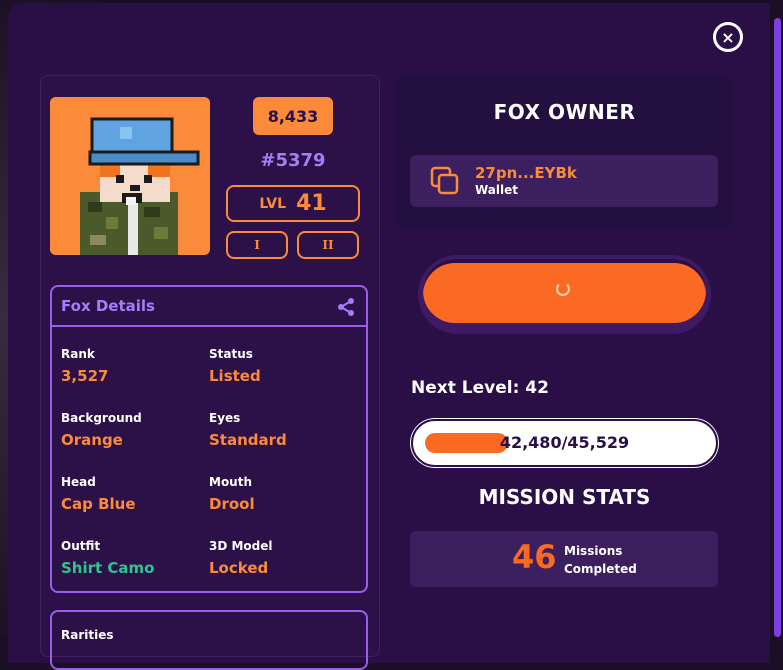 The image size is (783, 670). Describe the element at coordinates (231, 482) in the screenshot. I see `trait-key: Mouth` at that location.